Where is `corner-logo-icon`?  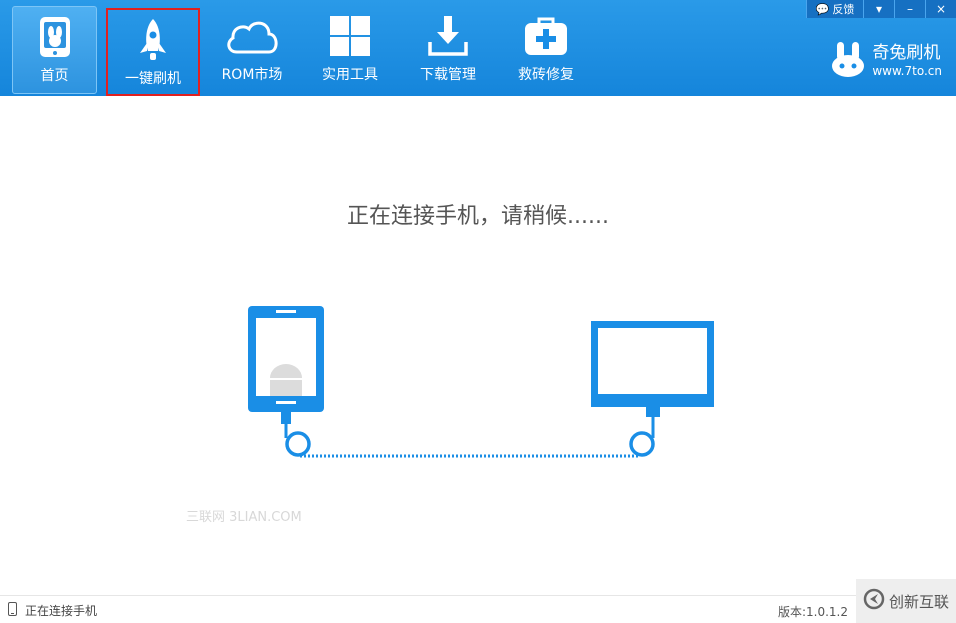 corner-logo-icon is located at coordinates (874, 601).